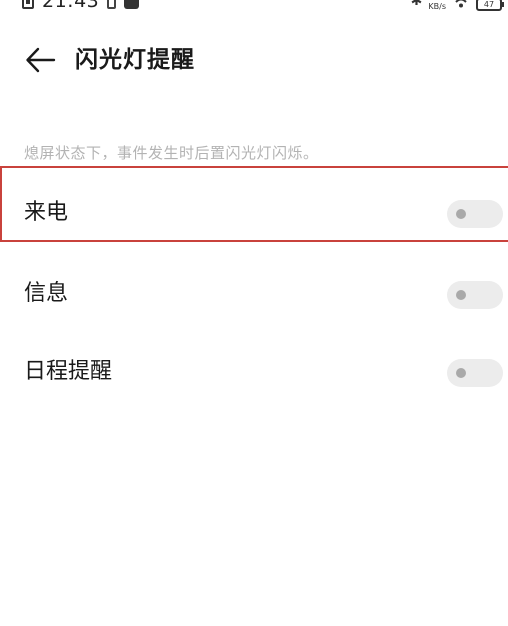  I want to click on toggle-calendar-reminder, so click(475, 373).